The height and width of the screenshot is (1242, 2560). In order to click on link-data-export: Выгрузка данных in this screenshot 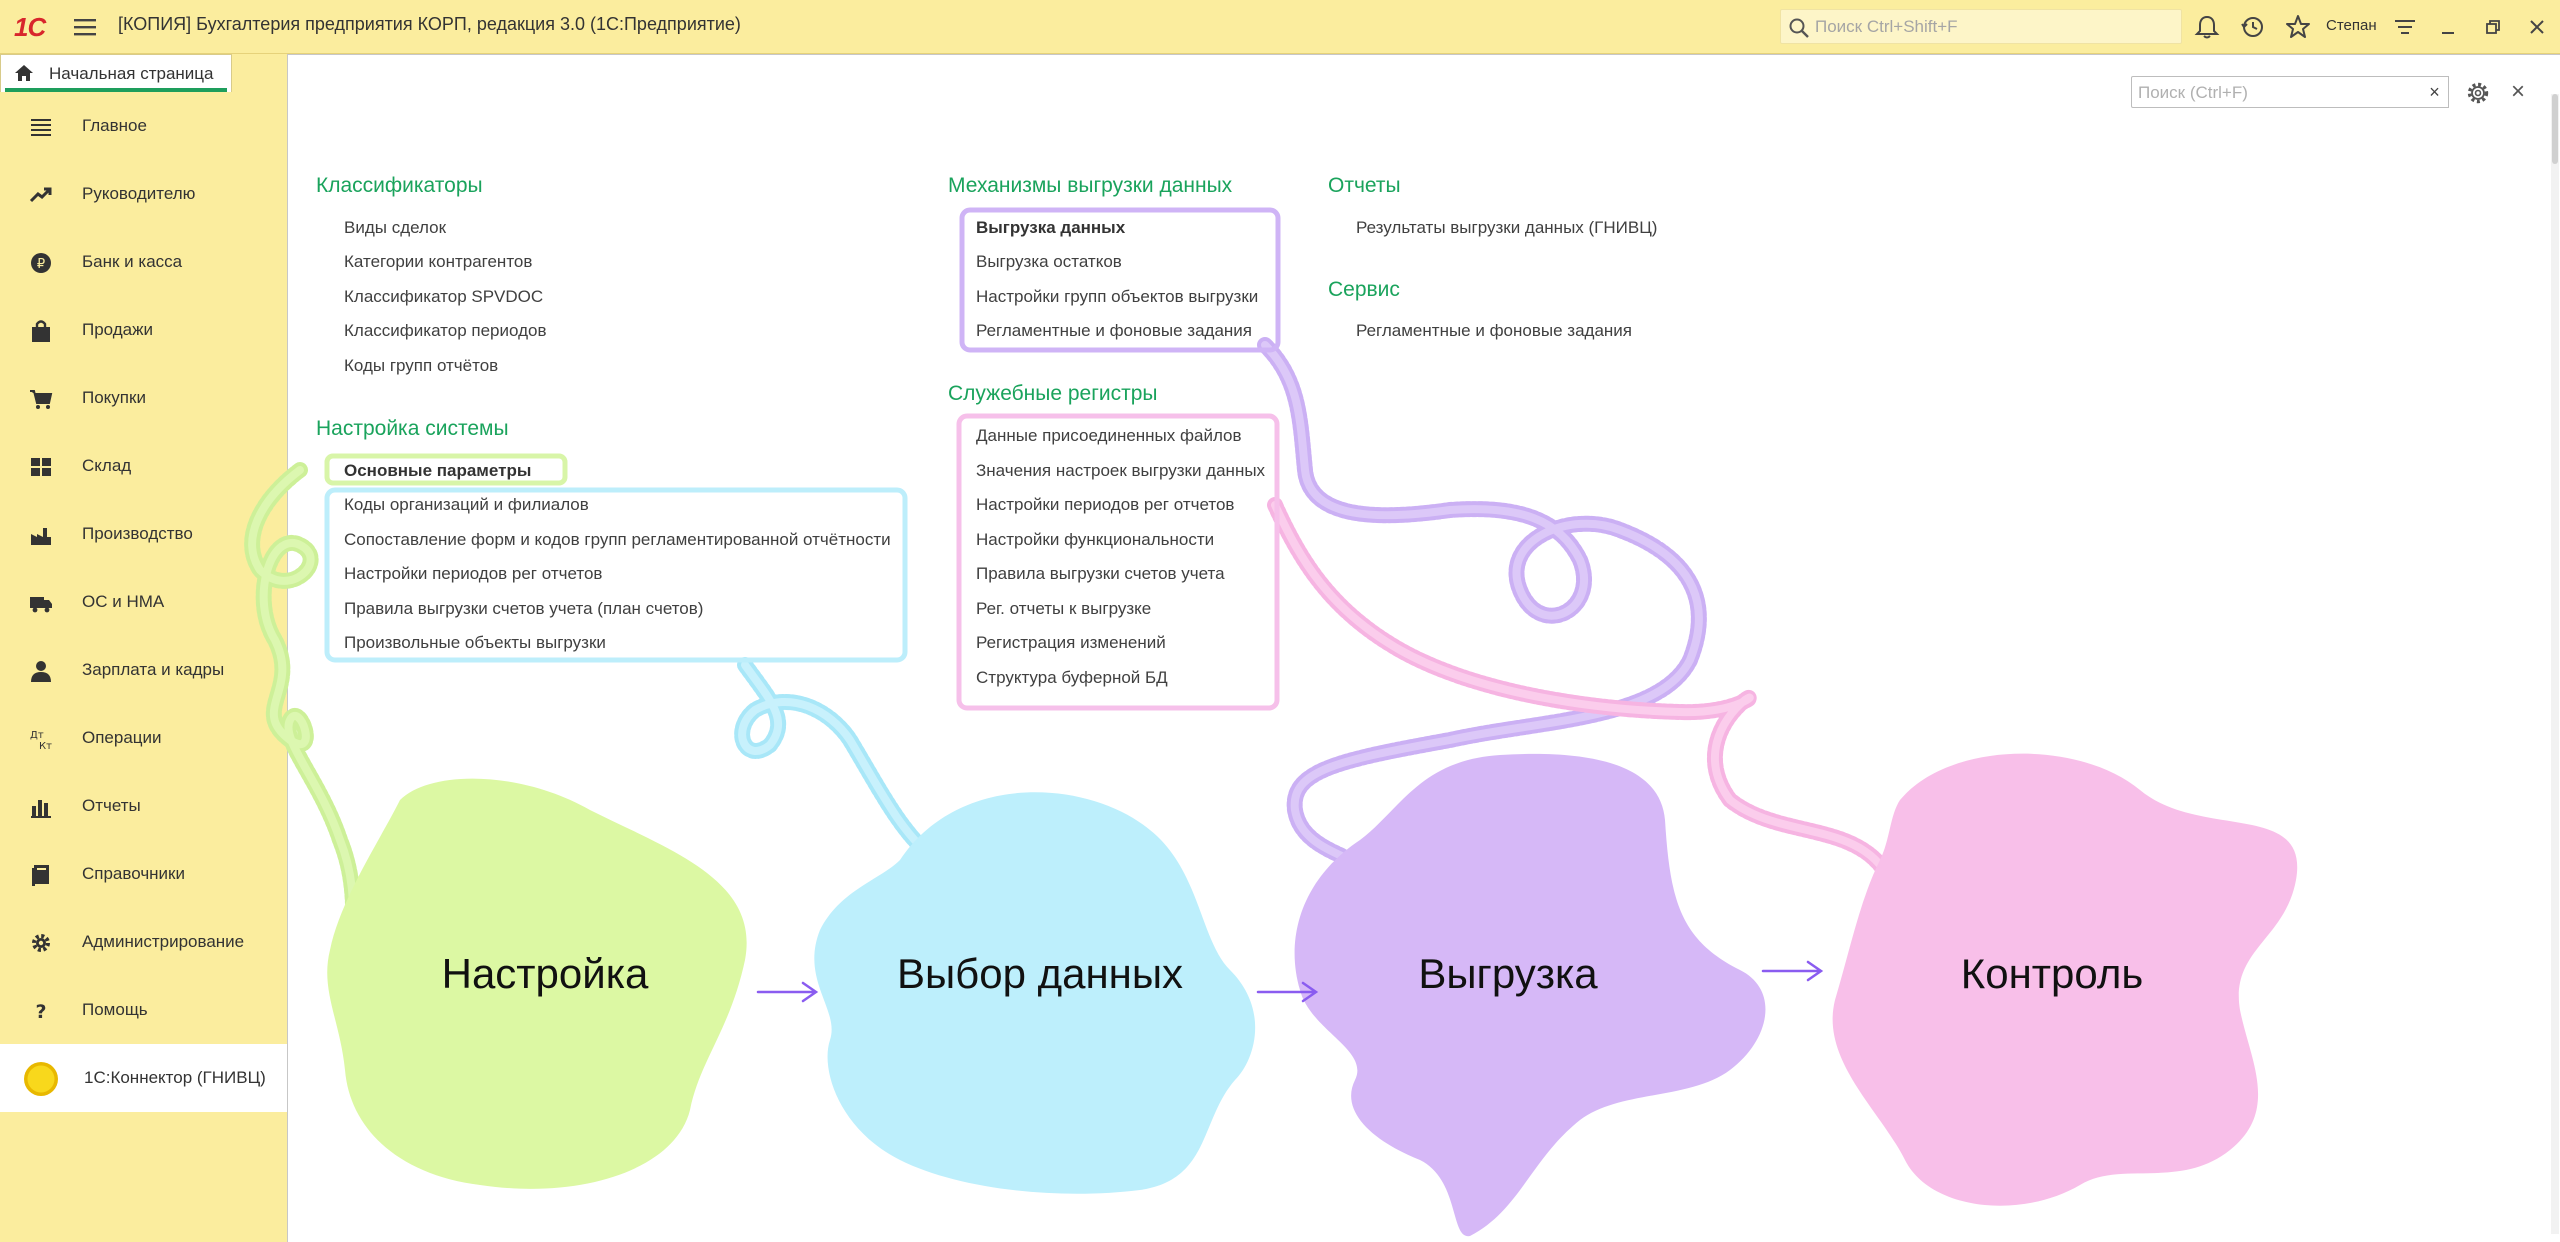, I will do `click(1050, 228)`.